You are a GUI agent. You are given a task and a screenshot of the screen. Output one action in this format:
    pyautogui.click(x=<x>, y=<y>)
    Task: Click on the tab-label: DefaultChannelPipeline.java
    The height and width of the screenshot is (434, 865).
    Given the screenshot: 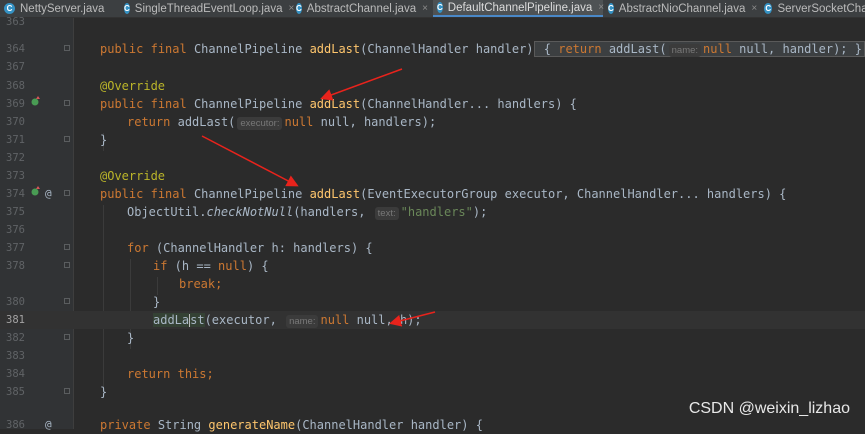 What is the action you would take?
    pyautogui.click(x=520, y=7)
    